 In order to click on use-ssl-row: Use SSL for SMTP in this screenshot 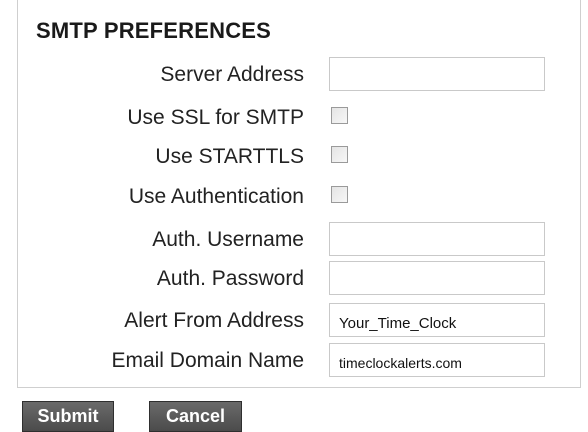, I will do `click(294, 118)`.